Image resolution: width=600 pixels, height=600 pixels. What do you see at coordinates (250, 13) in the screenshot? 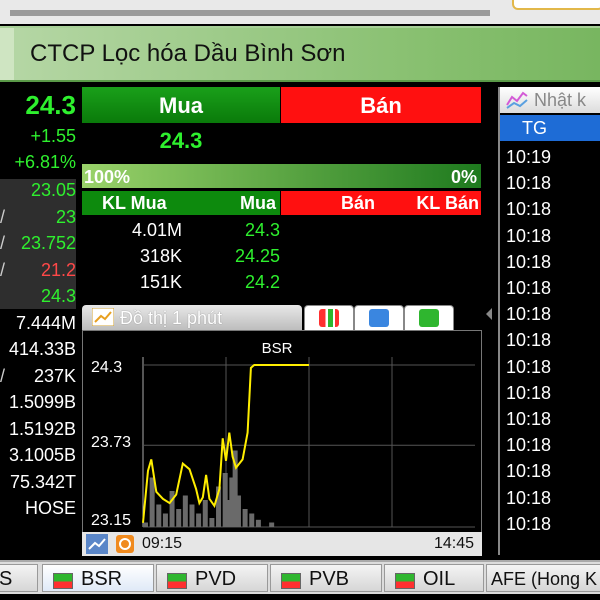
I see `top-scroll-track` at bounding box center [250, 13].